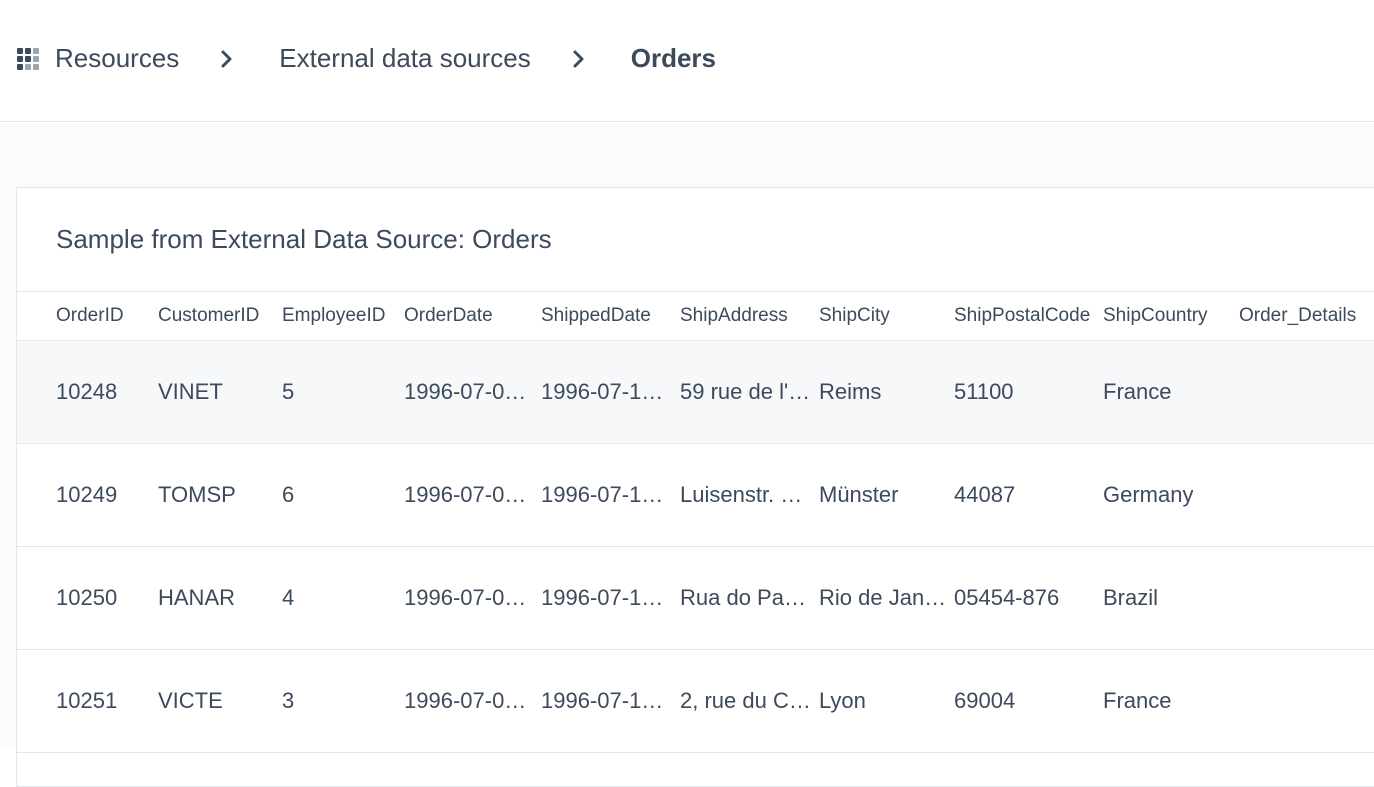 This screenshot has width=1374, height=787. Describe the element at coordinates (87, 597) in the screenshot. I see `table-cell: 10250` at that location.